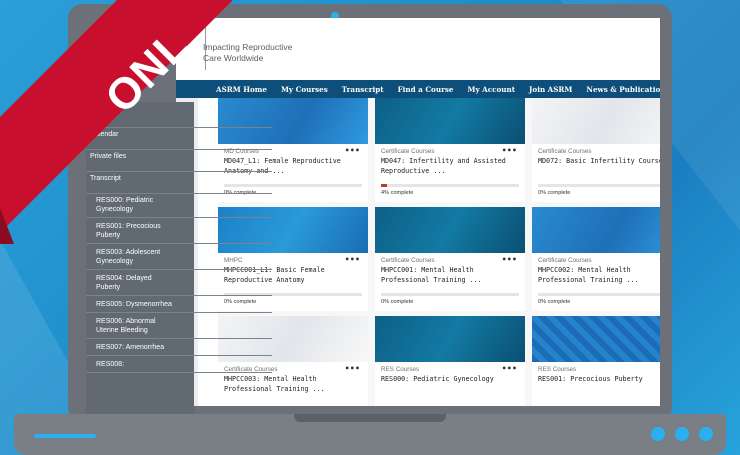 This screenshot has width=740, height=455. Describe the element at coordinates (65, 436) in the screenshot. I see `base-indicator` at that location.